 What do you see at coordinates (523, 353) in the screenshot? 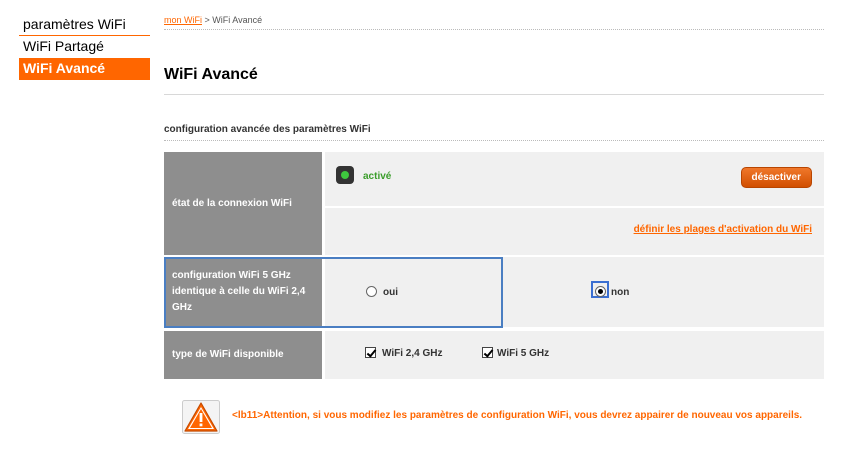
I see `checkbox-wifi-5ghz-label: WiFi 5 GHz` at bounding box center [523, 353].